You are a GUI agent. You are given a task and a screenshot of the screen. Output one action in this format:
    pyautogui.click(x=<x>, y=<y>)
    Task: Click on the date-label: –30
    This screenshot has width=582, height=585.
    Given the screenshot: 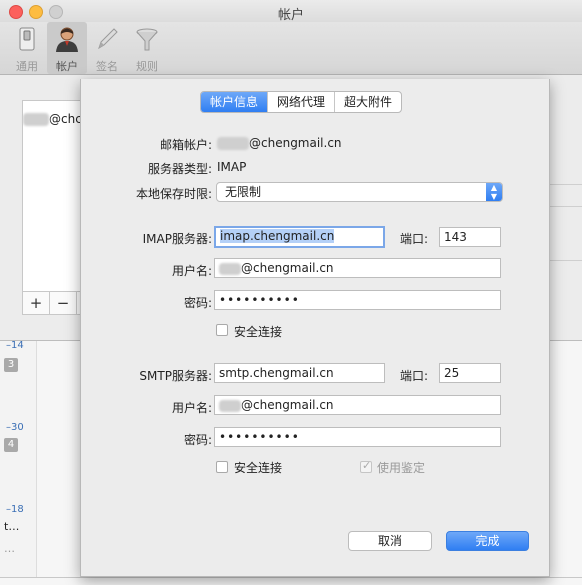 What is the action you would take?
    pyautogui.click(x=15, y=427)
    